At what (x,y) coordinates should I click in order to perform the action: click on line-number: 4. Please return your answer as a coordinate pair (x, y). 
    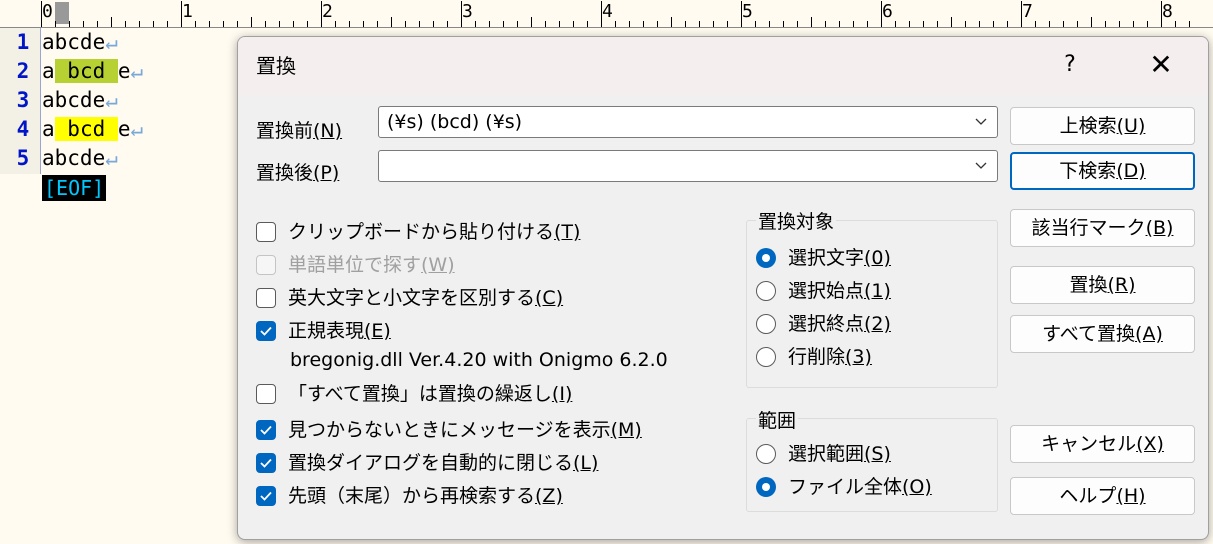
    Looking at the image, I should click on (23, 129).